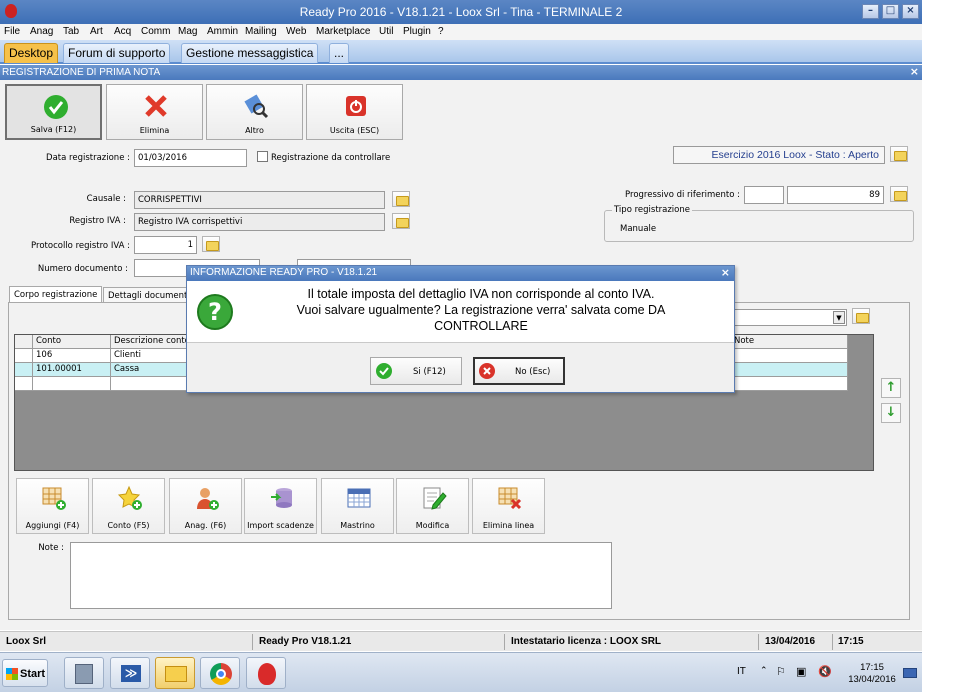  Describe the element at coordinates (891, 413) in the screenshot. I see `move-down-arrow-icon: ↓` at that location.